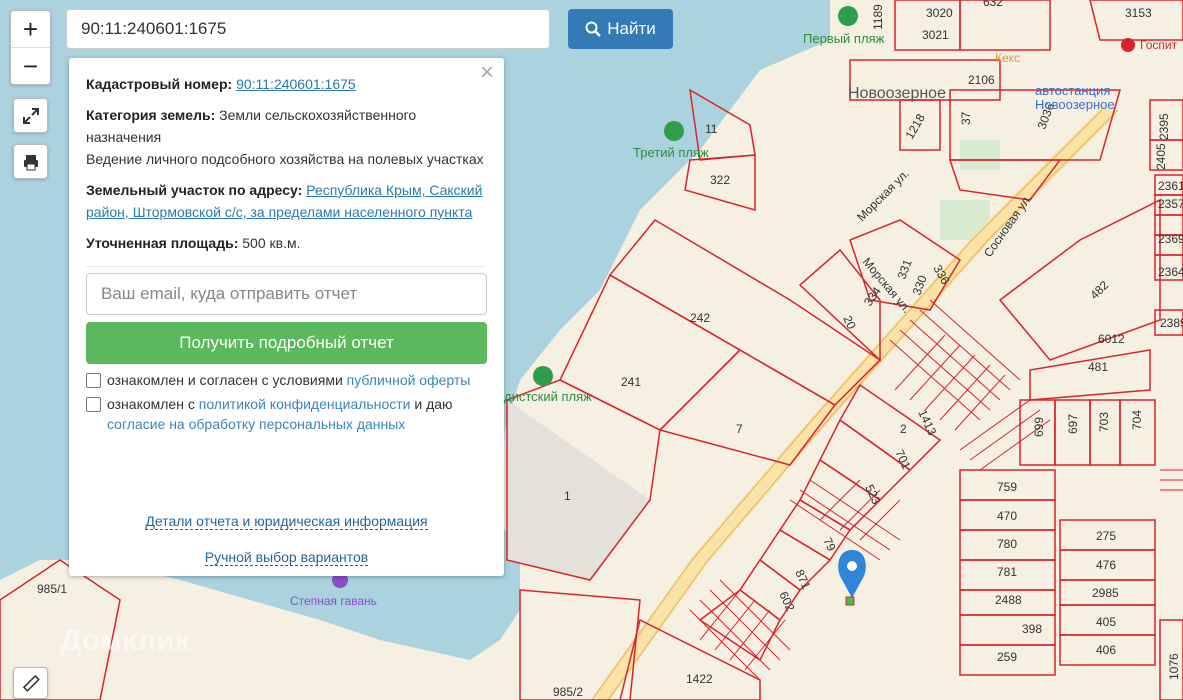 This screenshot has width=1183, height=700. What do you see at coordinates (1128, 45) in the screenshot?
I see `hospital-icon` at bounding box center [1128, 45].